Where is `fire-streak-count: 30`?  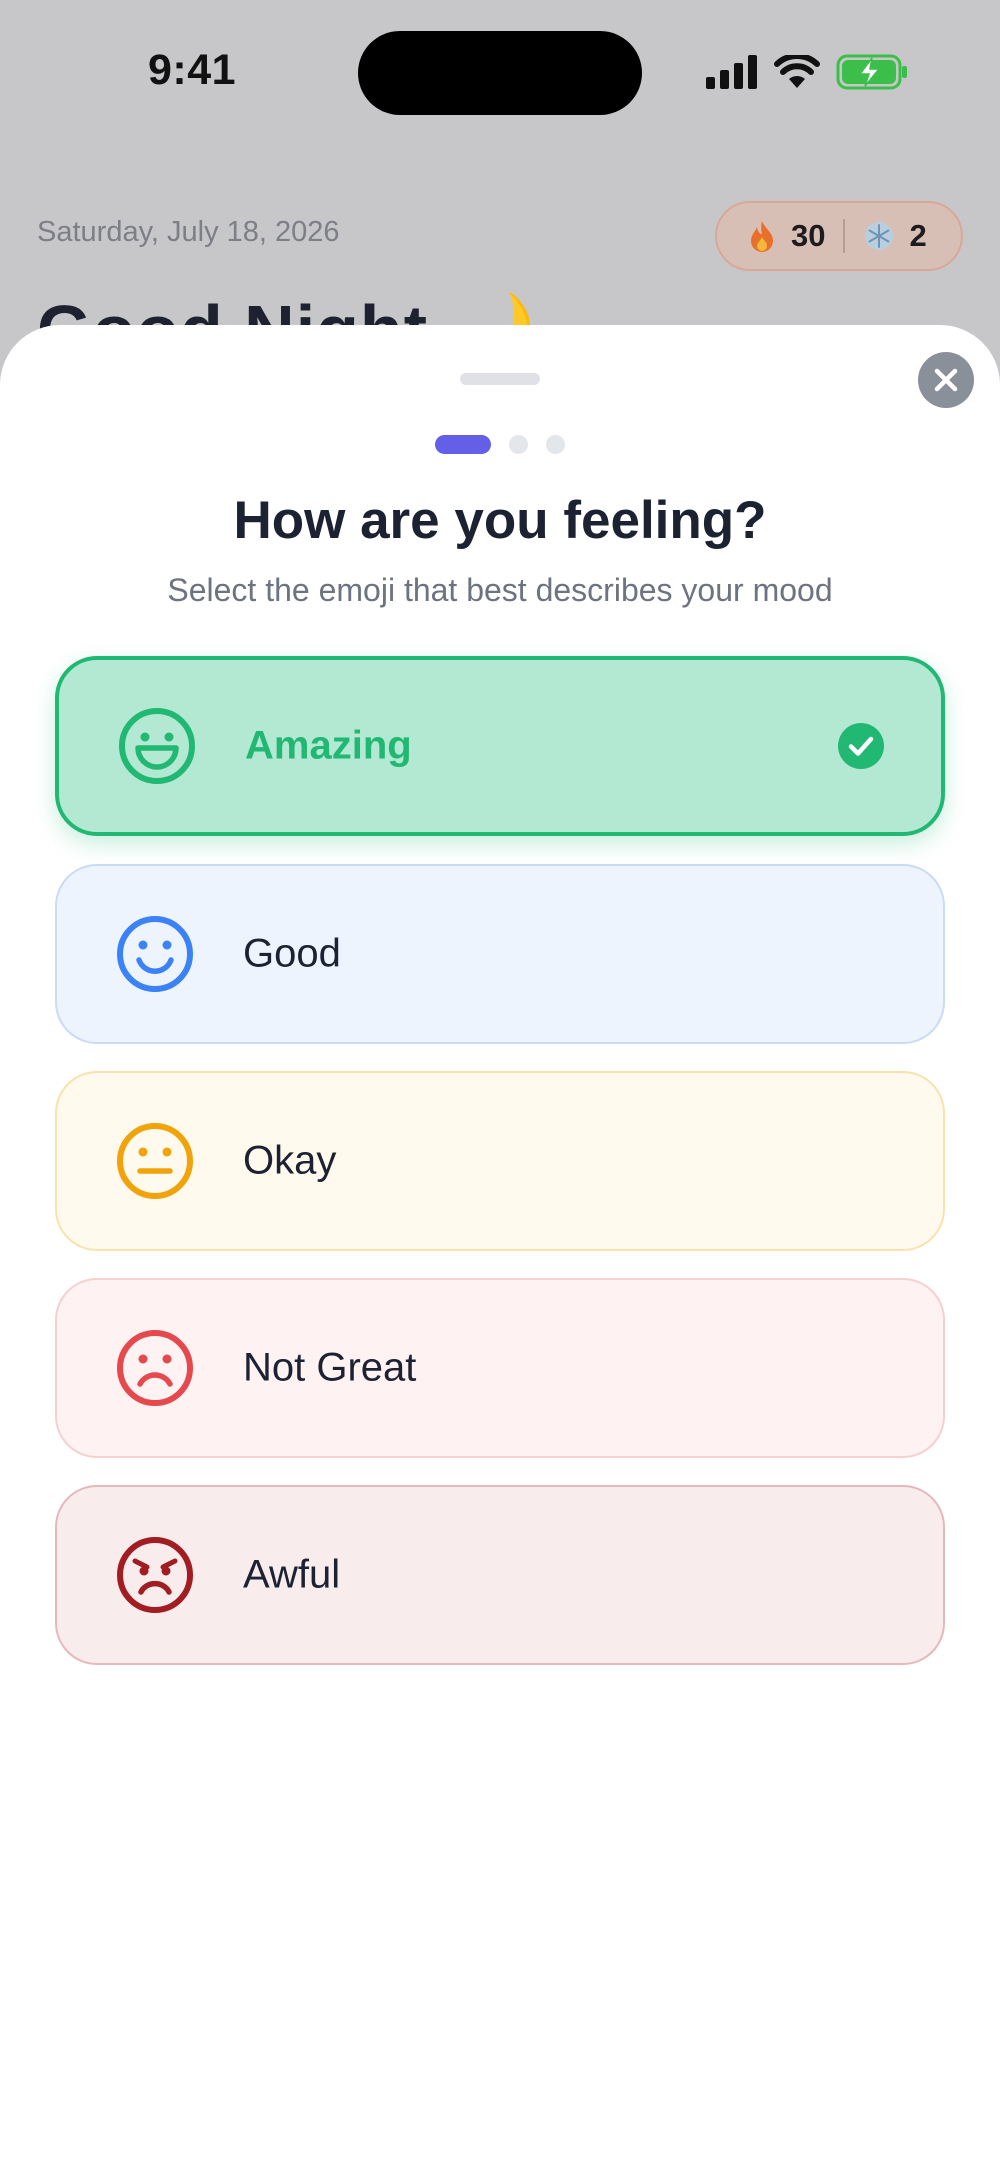
fire-streak-count: 30 is located at coordinates (808, 235).